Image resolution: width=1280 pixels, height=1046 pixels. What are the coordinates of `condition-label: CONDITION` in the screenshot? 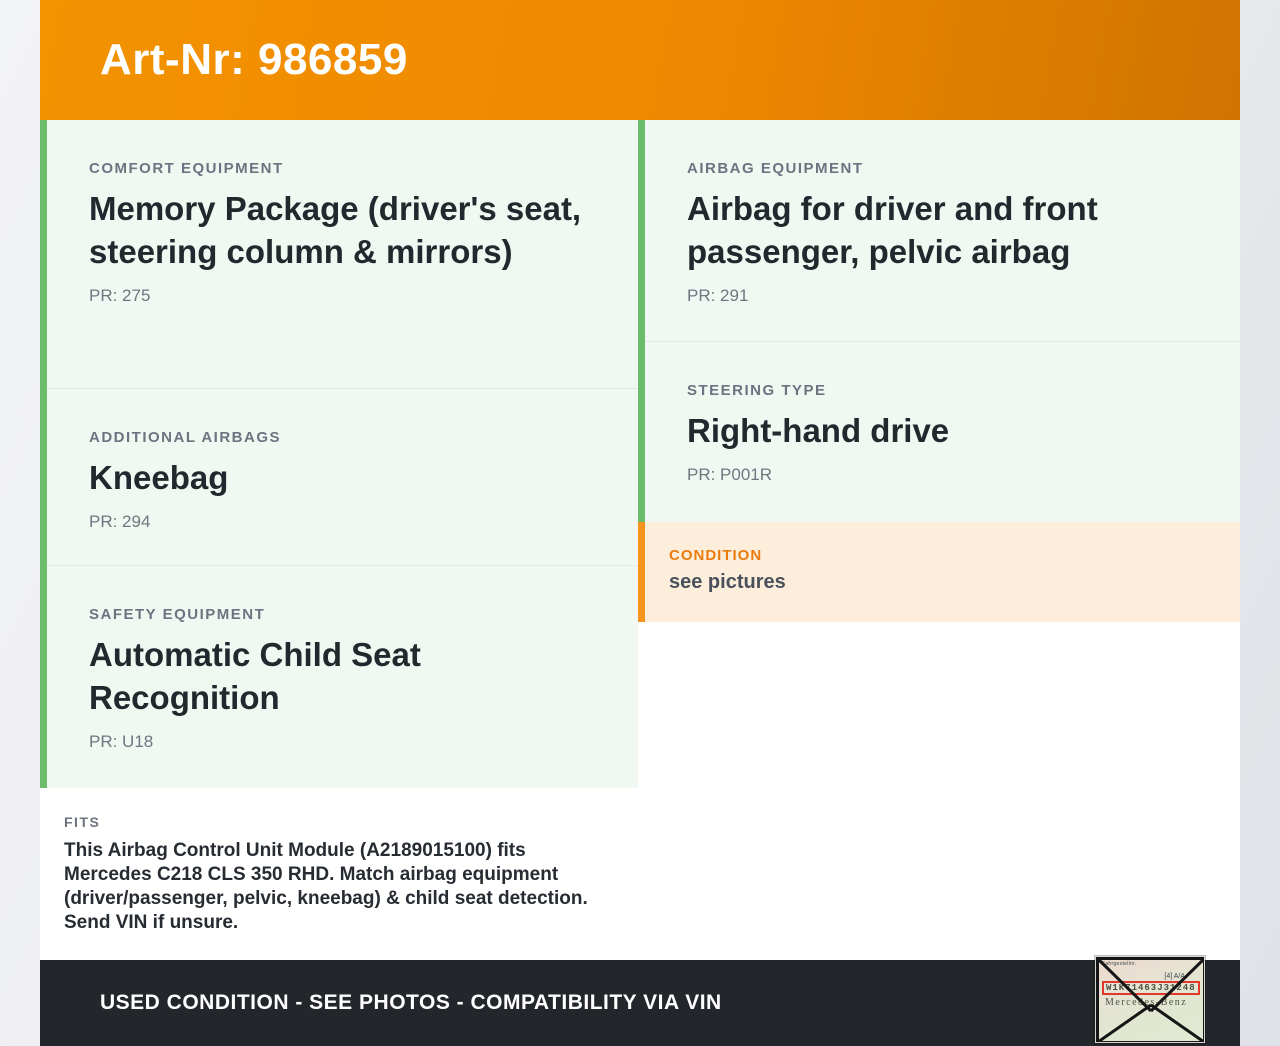 It's located at (716, 555).